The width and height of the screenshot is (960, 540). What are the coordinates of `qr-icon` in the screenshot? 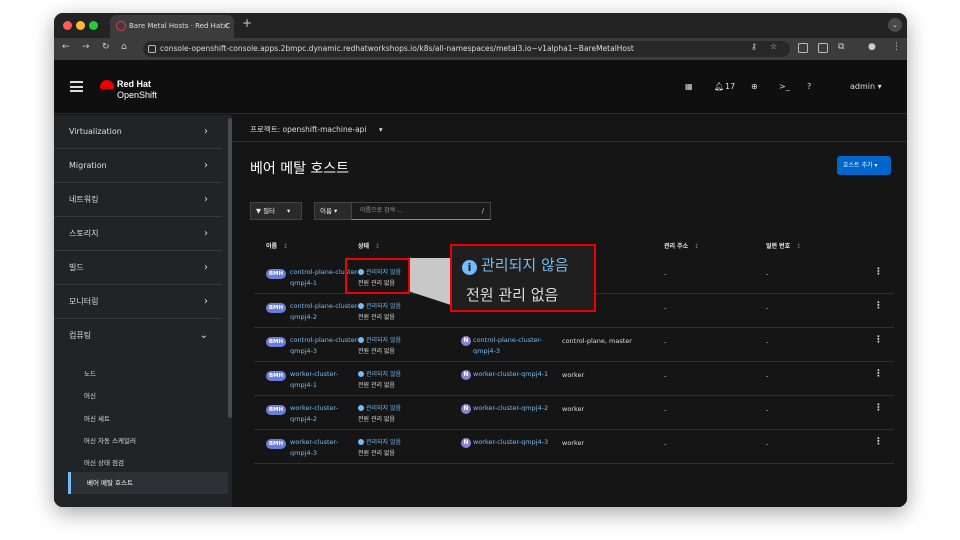 It's located at (823, 48).